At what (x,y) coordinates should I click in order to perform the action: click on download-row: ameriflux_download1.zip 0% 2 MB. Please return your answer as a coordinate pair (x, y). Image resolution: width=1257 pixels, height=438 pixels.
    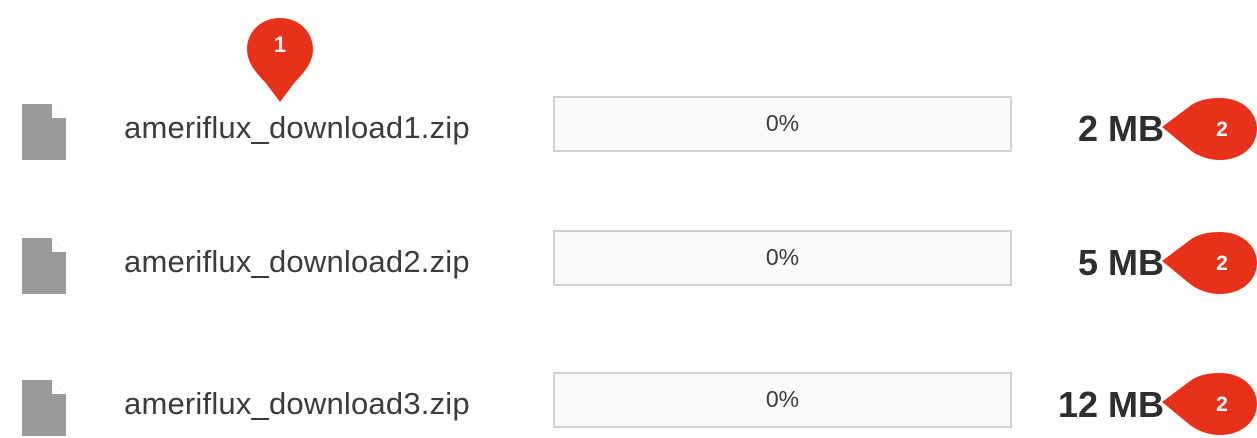
    Looking at the image, I should click on (628, 128).